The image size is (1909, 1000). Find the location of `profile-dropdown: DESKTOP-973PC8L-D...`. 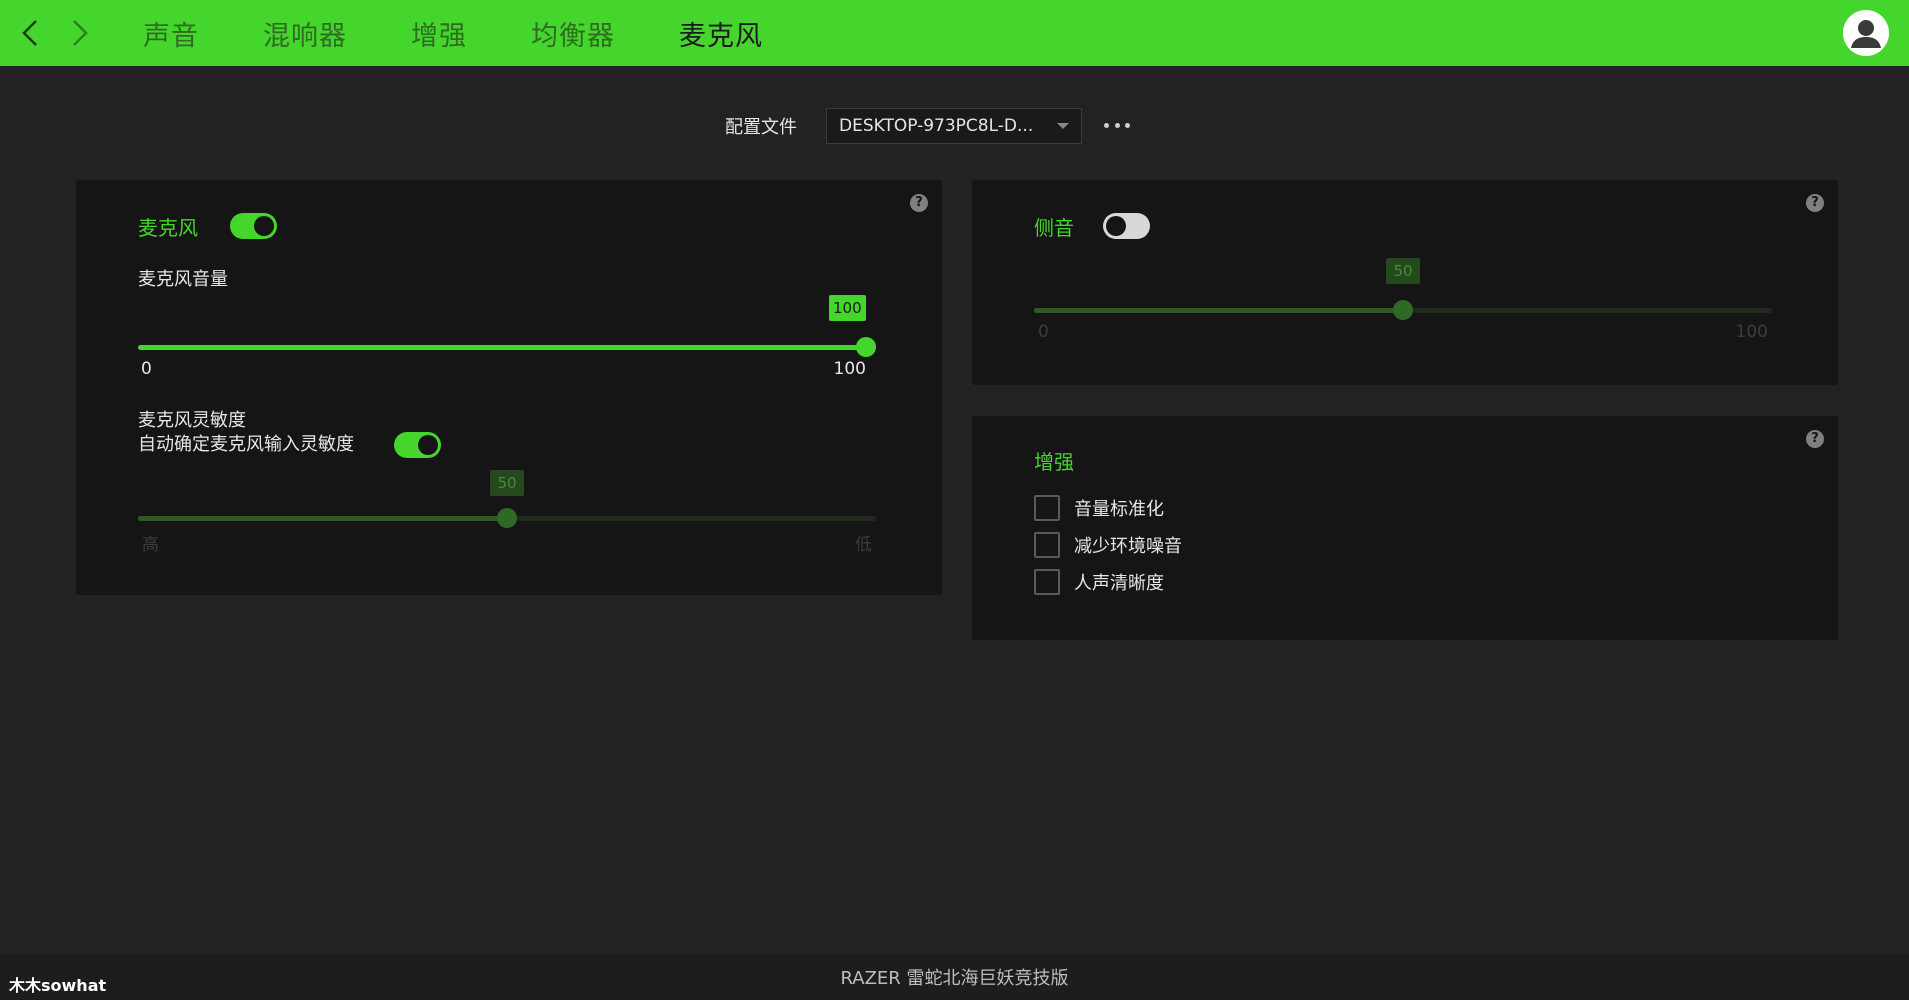

profile-dropdown: DESKTOP-973PC8L-D... is located at coordinates (954, 126).